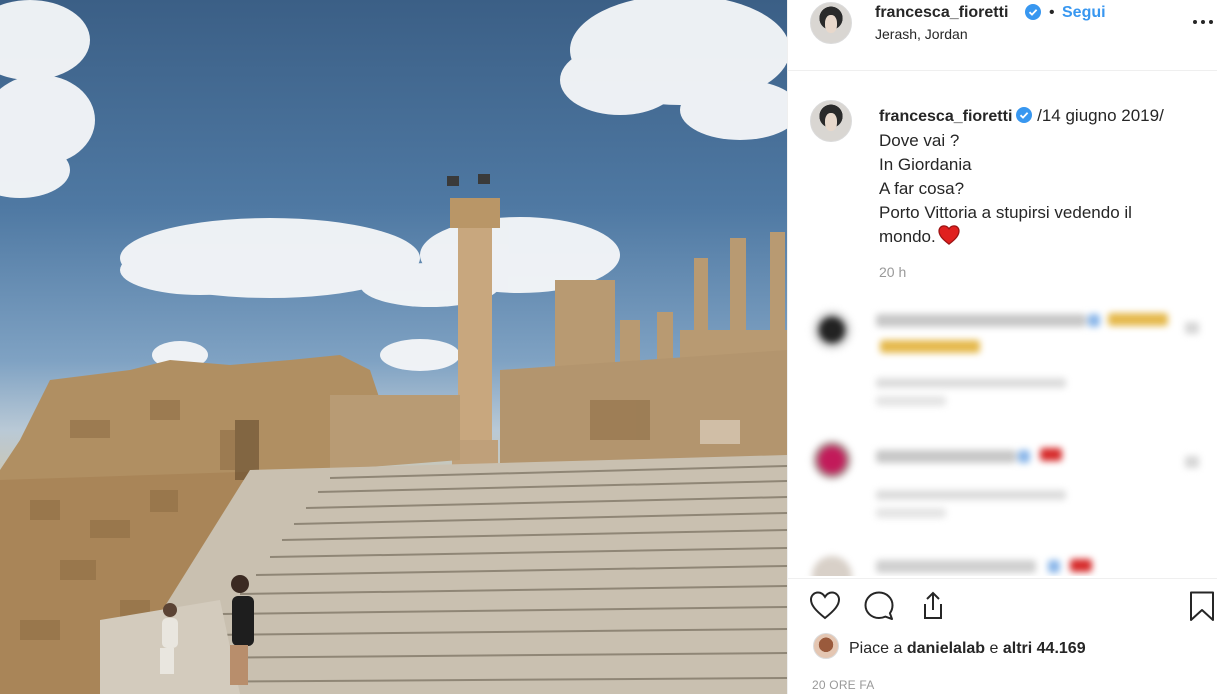 This screenshot has width=1217, height=694. I want to click on liker-username: danielalab, so click(946, 648).